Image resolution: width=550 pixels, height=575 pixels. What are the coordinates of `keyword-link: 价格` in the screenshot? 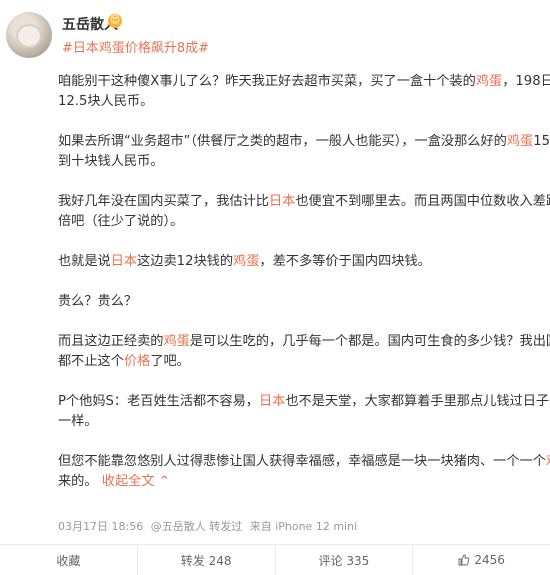 It's located at (137, 361).